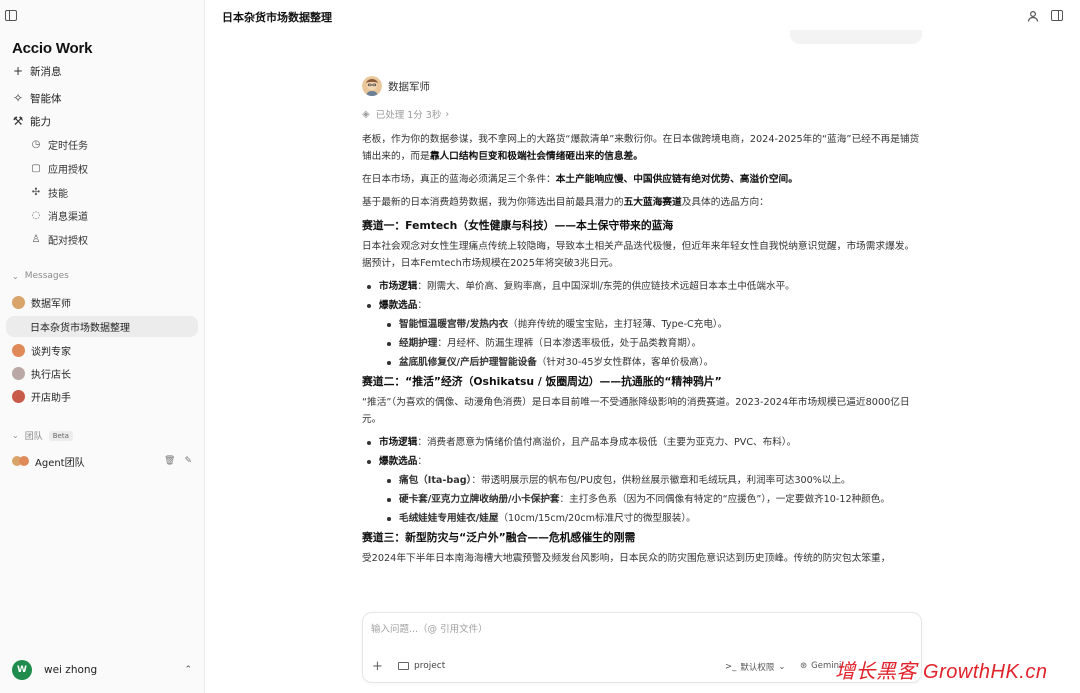 The image size is (1080, 693). Describe the element at coordinates (18, 71) in the screenshot. I see `plus-icon: +` at that location.